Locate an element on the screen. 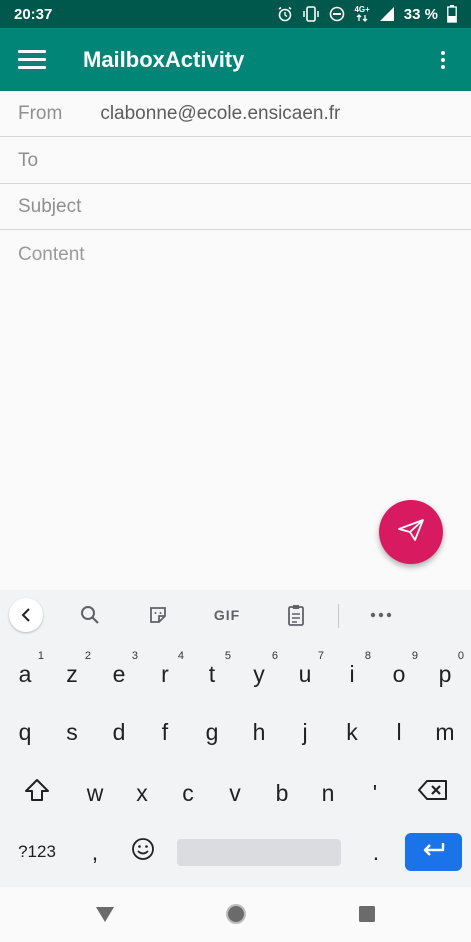  more-vert-icon is located at coordinates (443, 60).